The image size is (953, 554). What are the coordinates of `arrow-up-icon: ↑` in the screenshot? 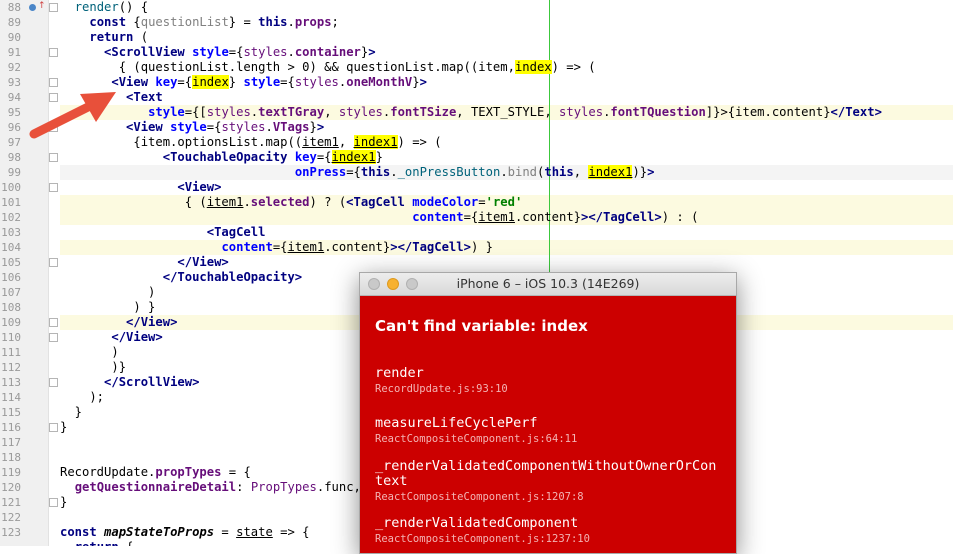 It's located at (42, 6).